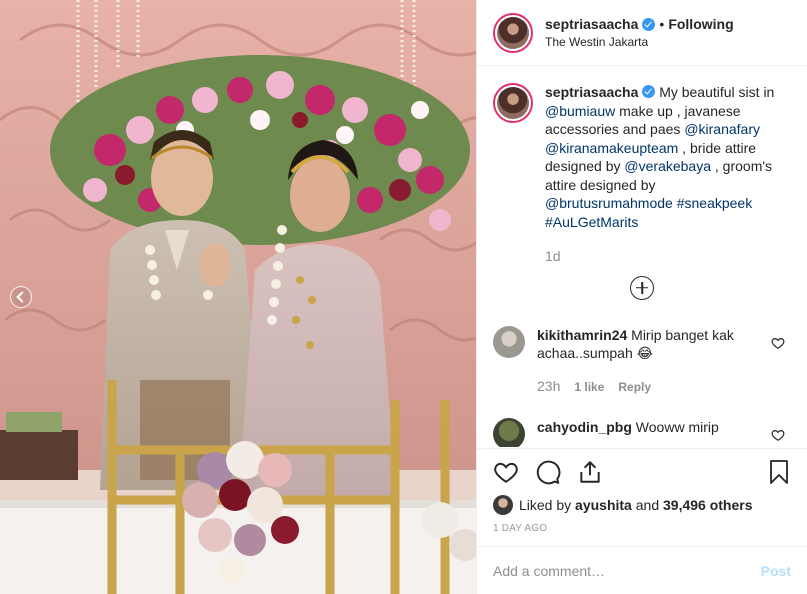  Describe the element at coordinates (503, 505) in the screenshot. I see `liker-avatar` at that location.